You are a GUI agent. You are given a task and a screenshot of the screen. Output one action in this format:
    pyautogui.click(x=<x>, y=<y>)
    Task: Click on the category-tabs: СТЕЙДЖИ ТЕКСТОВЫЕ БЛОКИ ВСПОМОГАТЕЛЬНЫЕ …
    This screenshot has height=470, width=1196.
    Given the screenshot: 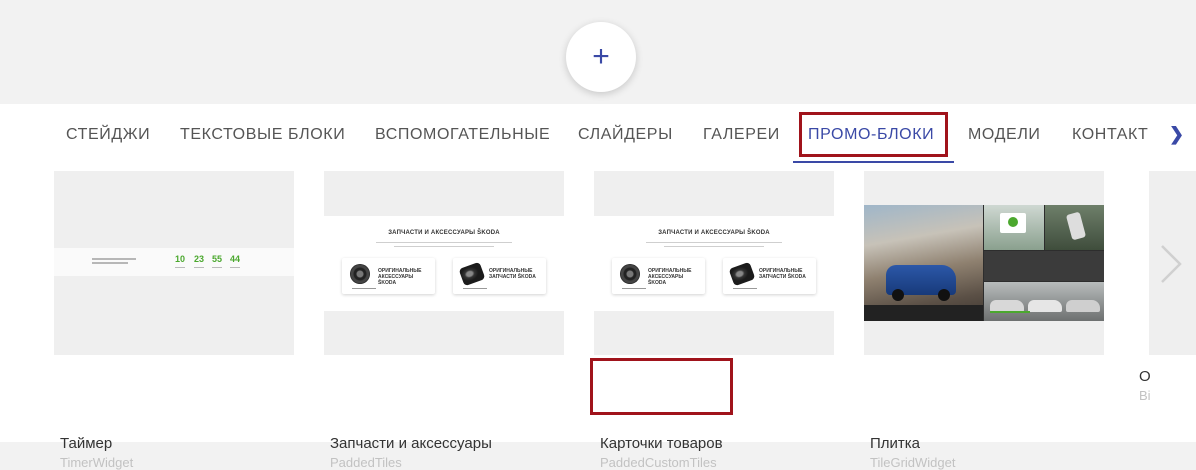 What is the action you would take?
    pyautogui.click(x=598, y=134)
    